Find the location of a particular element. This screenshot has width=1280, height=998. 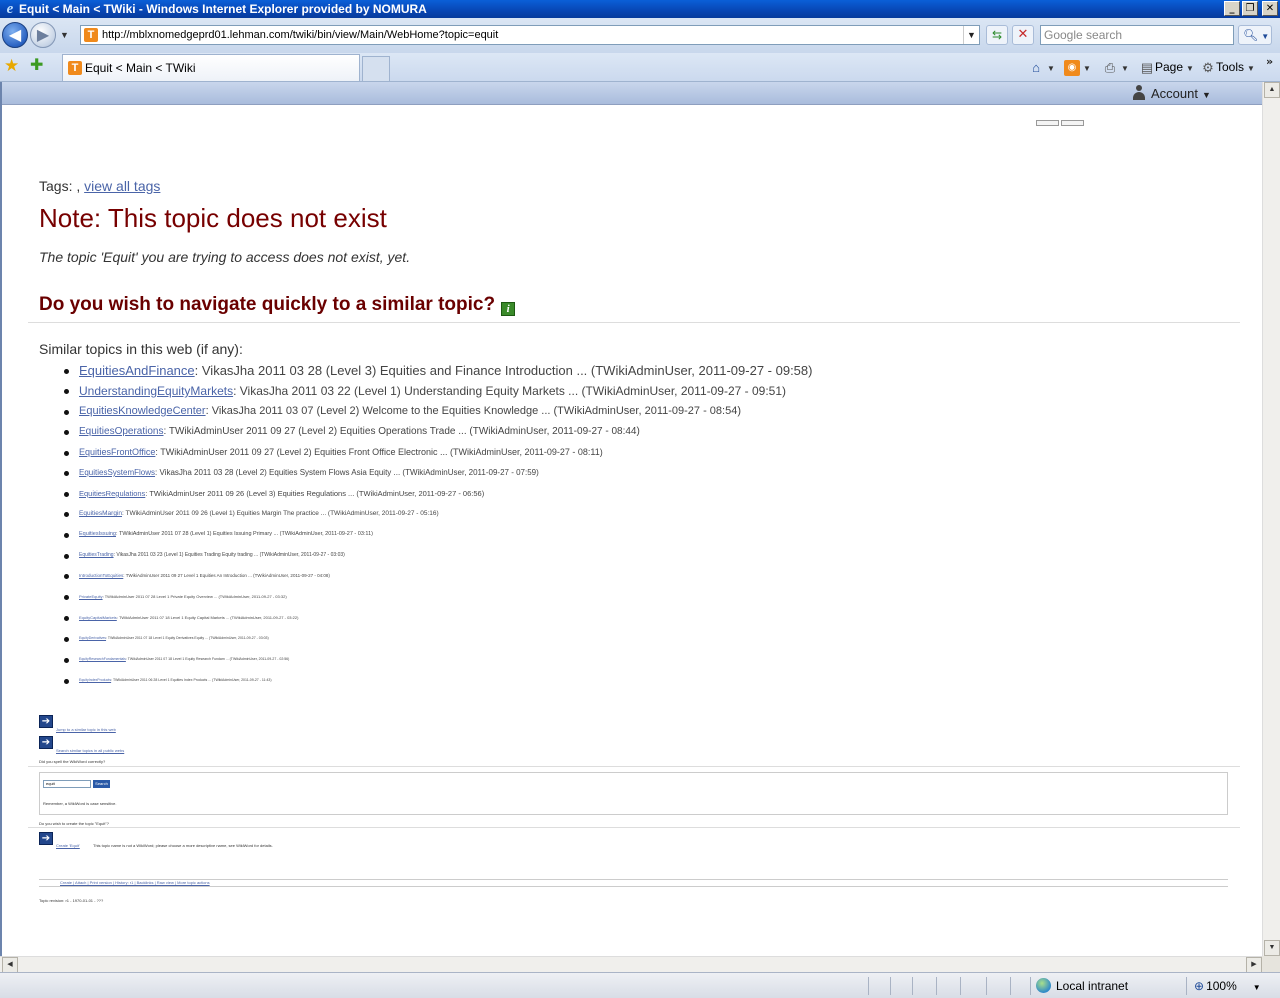

account-menu: Account ▼ is located at coordinates (1171, 94).